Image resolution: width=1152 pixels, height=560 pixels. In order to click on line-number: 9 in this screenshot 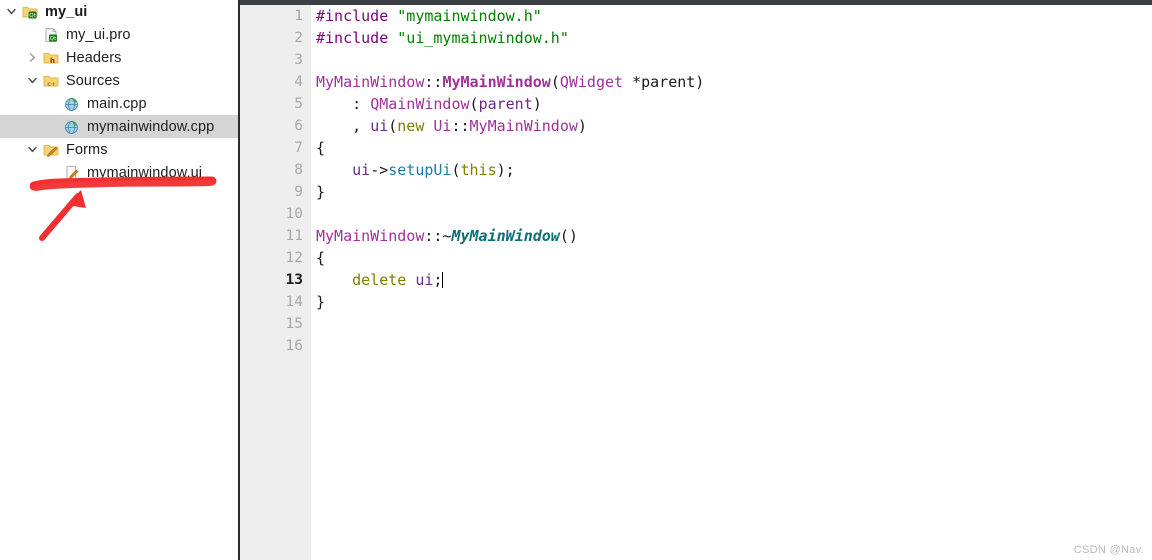, I will do `click(275, 192)`.